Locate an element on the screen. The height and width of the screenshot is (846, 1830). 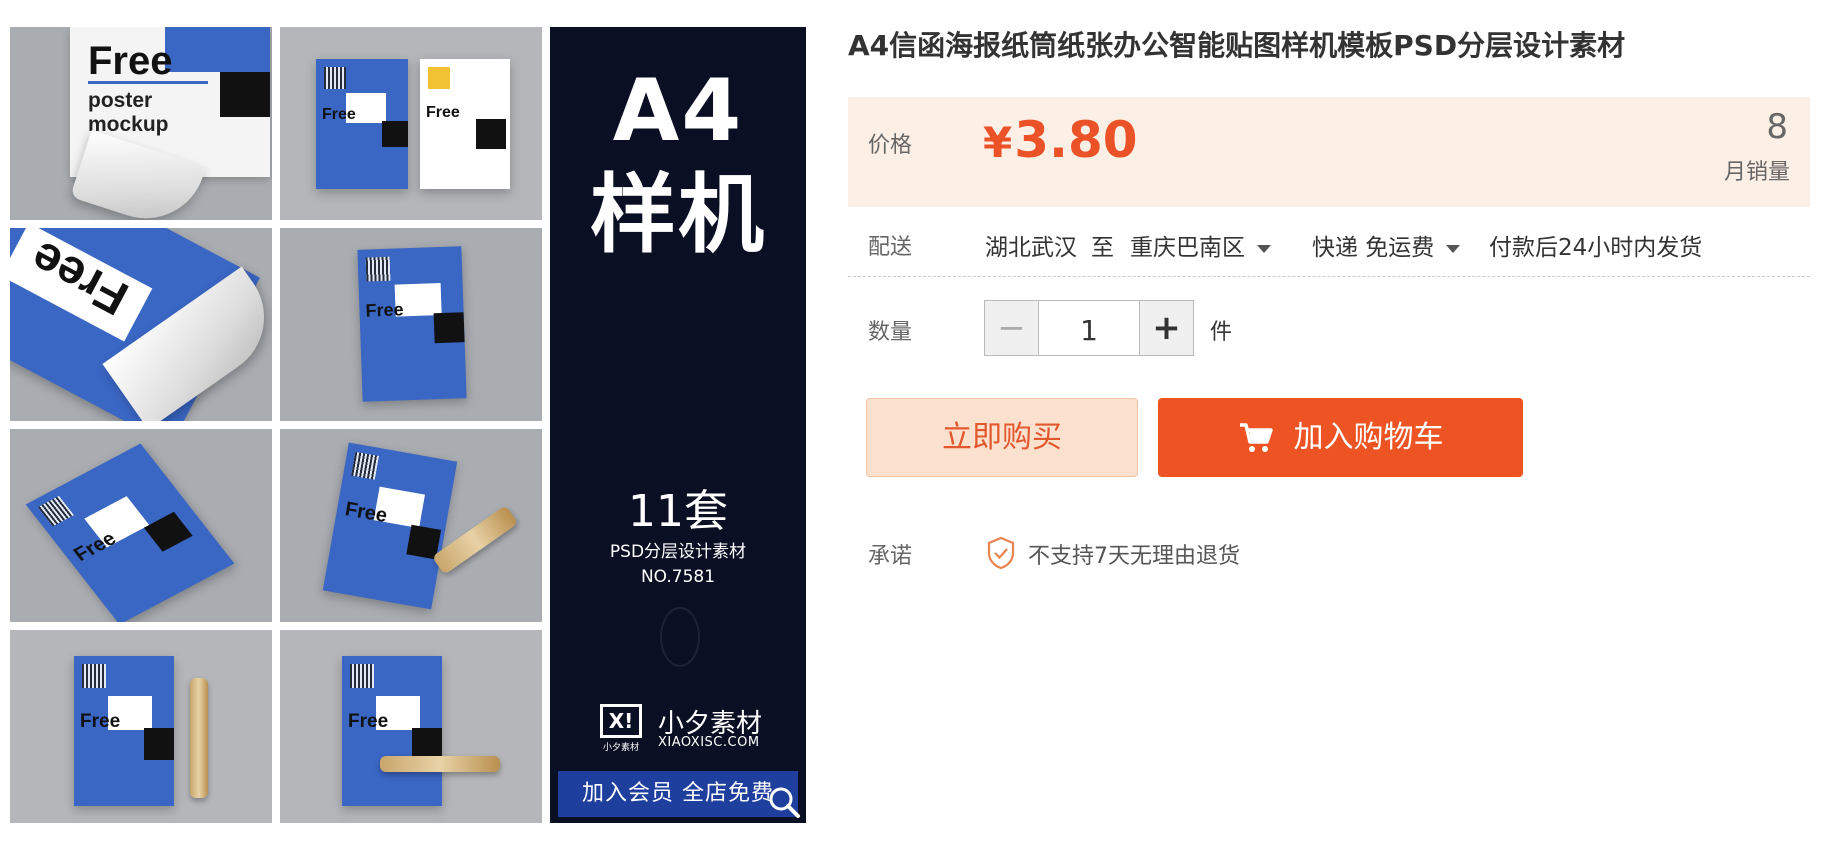
product-title: A4信函海报纸筒纸张办公智能贴图样机模板PSD分层设计素材 is located at coordinates (1237, 45).